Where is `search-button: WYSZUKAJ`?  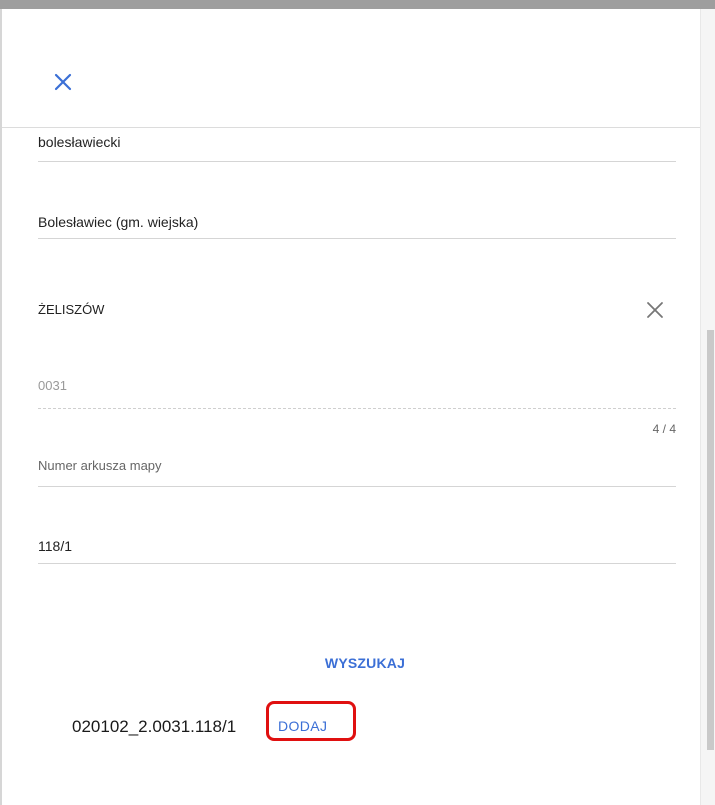
search-button: WYSZUKAJ is located at coordinates (365, 663).